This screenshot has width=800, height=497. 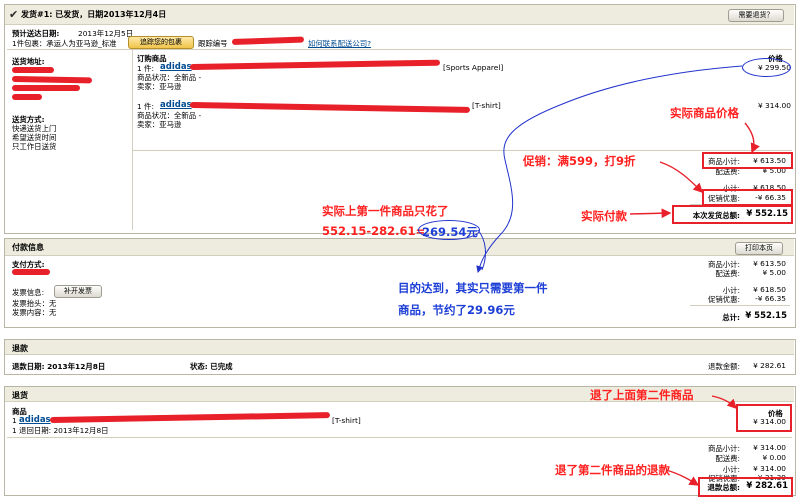 What do you see at coordinates (650, 213) in the screenshot?
I see `arrow-to-total` at bounding box center [650, 213].